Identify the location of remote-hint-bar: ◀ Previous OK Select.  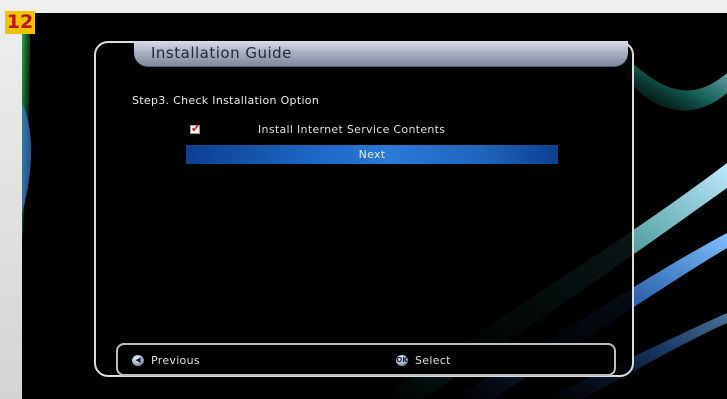
(366, 359).